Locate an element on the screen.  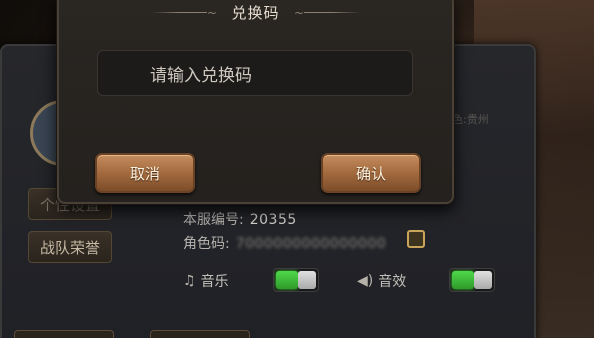
music-setting: ♫ 音乐 is located at coordinates (206, 281).